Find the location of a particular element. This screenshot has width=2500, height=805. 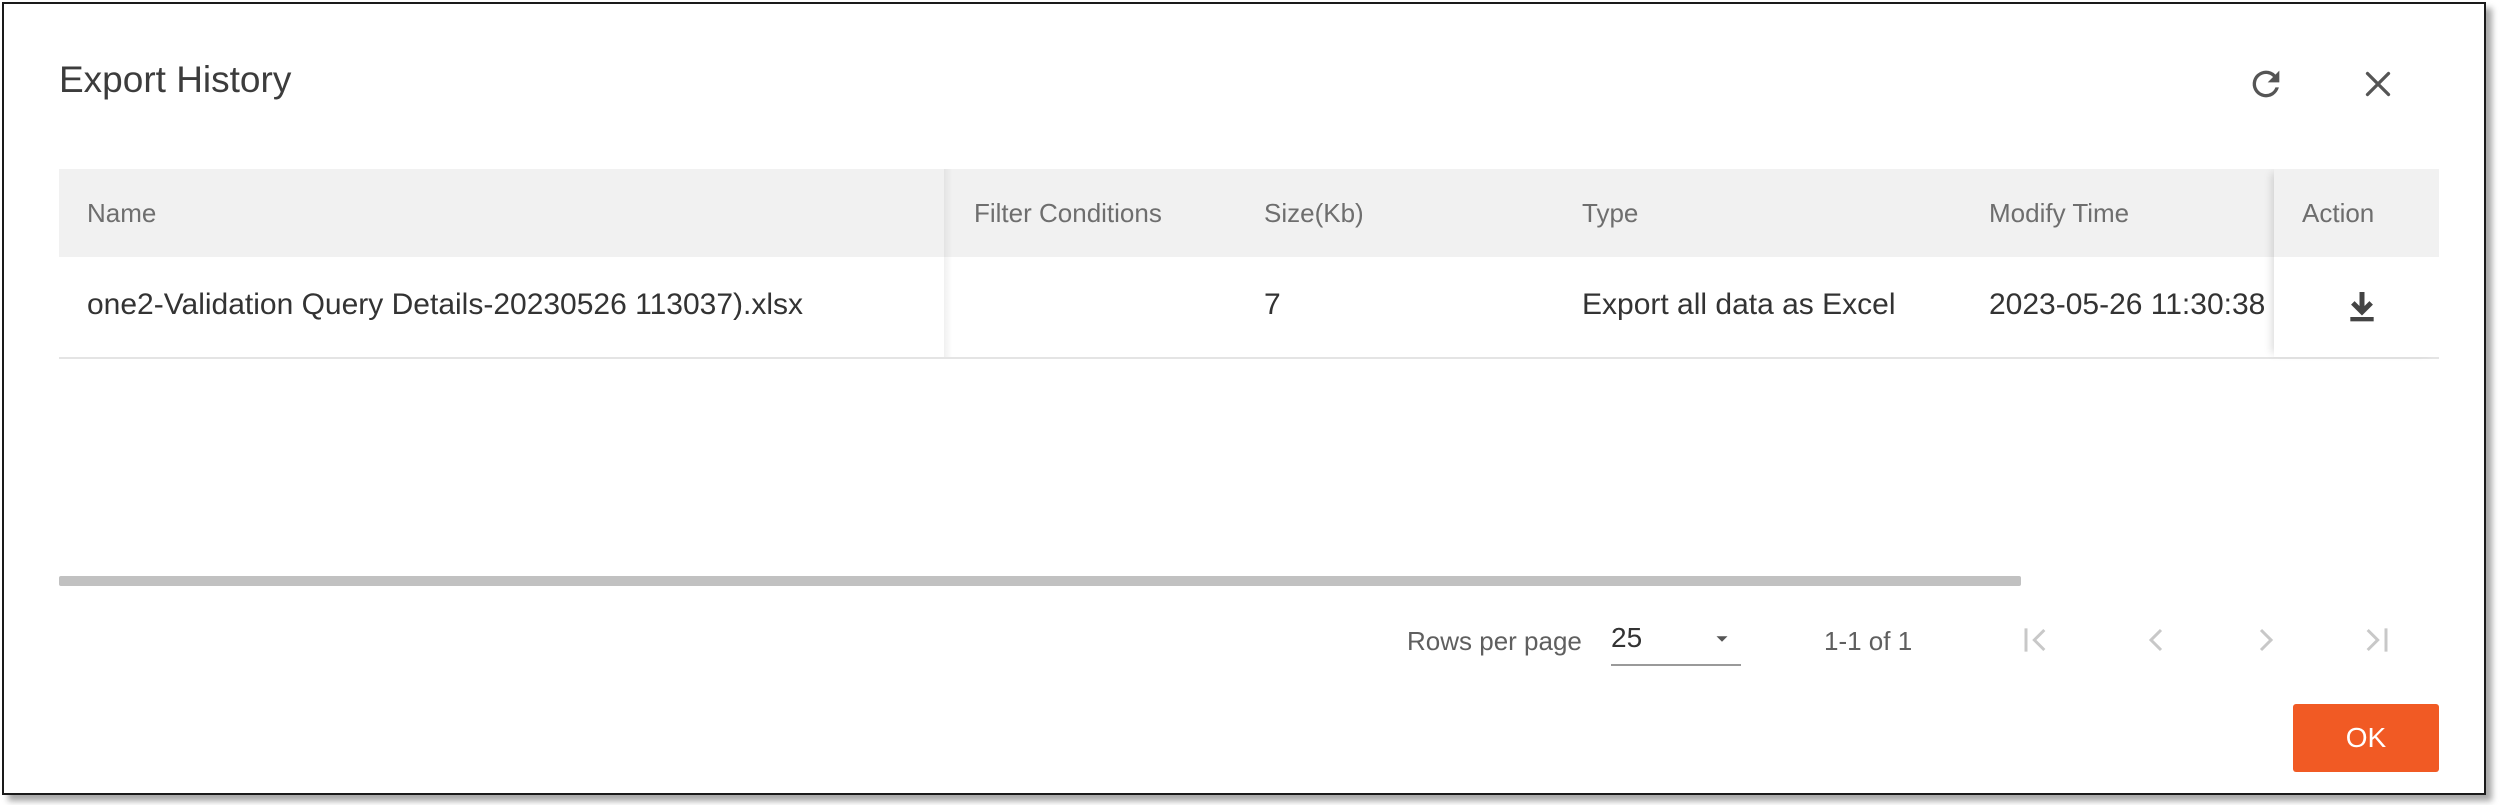

close-button is located at coordinates (2378, 84).